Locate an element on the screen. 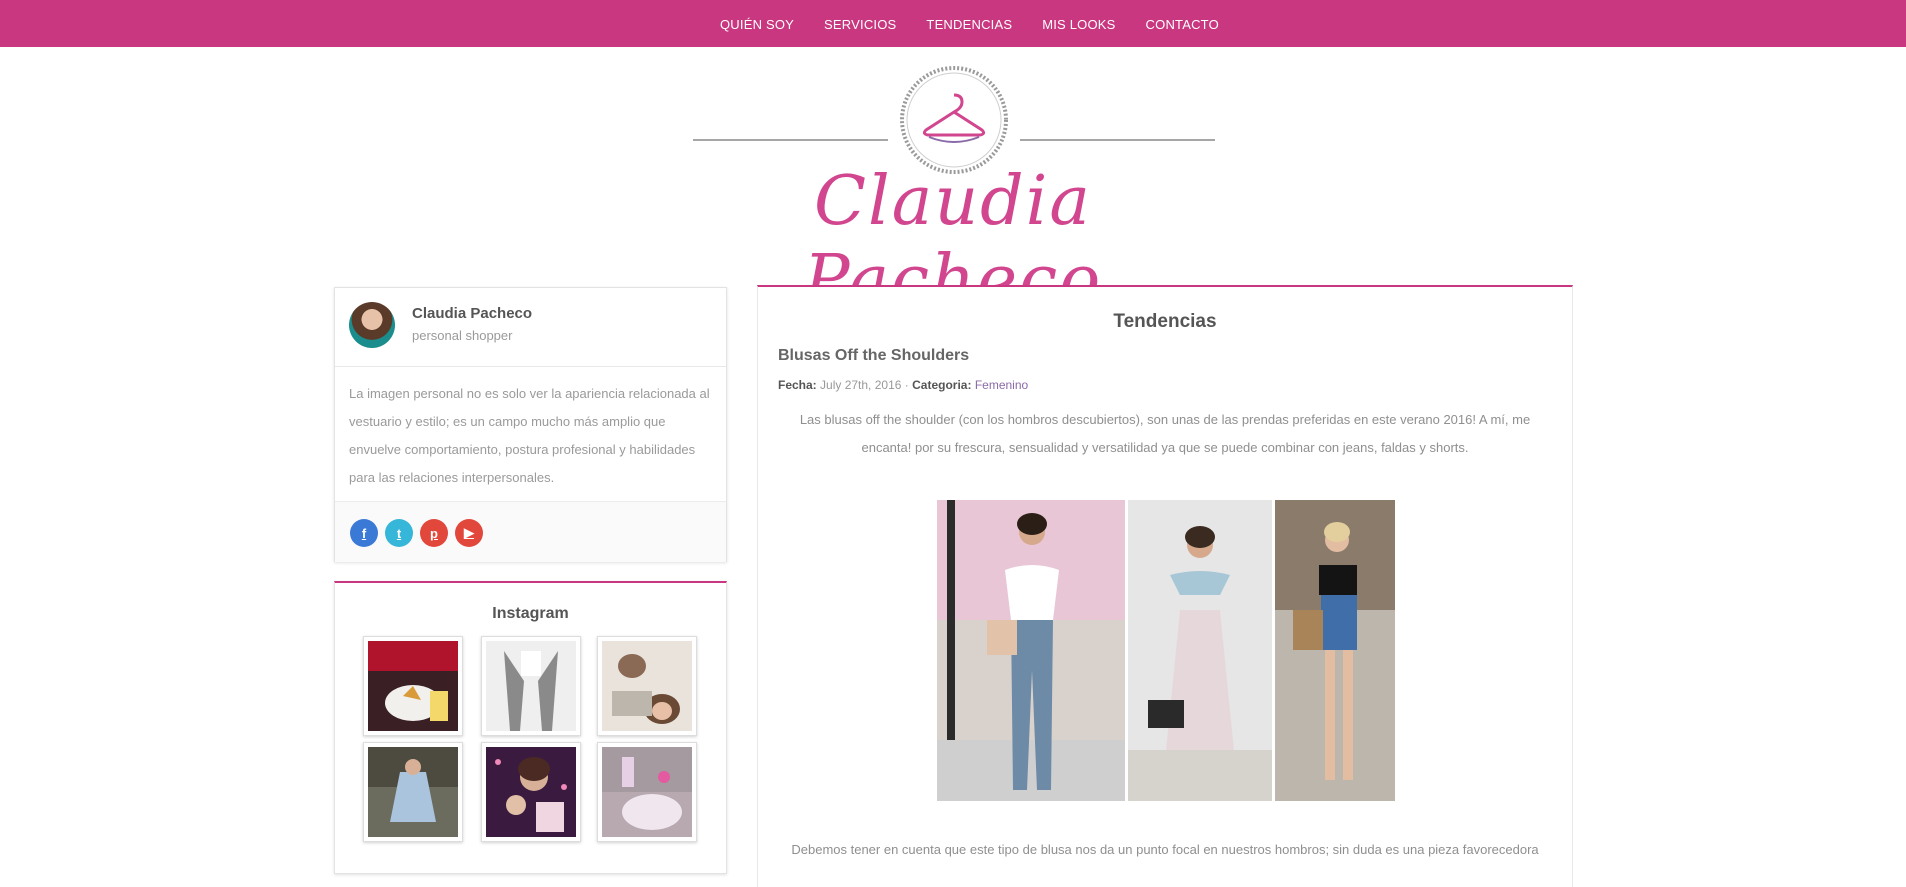  post-title: Blusas Off the Shoulders is located at coordinates (873, 356).